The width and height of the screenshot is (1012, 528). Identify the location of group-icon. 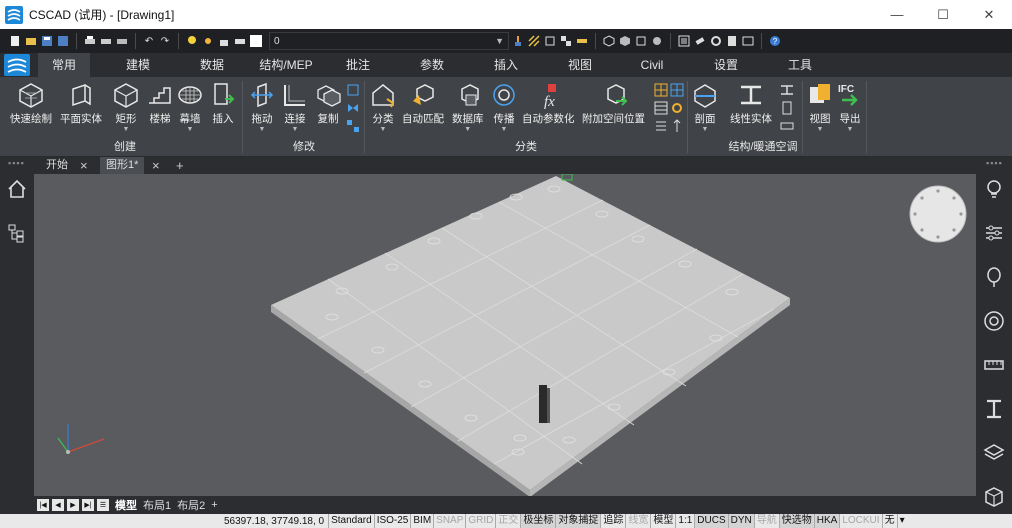
(566, 41).